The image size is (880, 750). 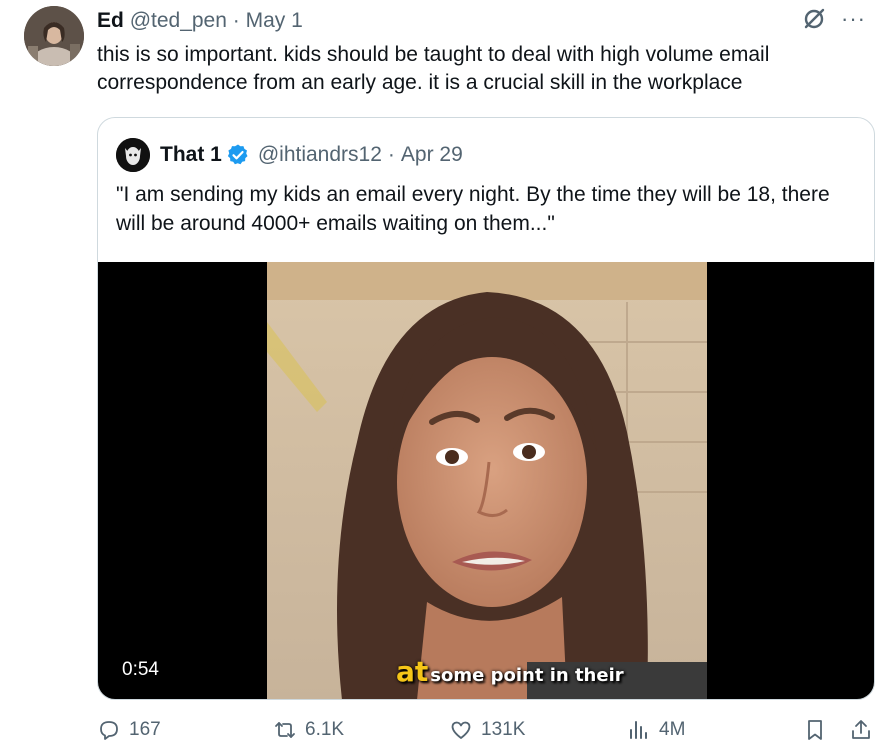 What do you see at coordinates (853, 19) in the screenshot?
I see `more-icon: ···` at bounding box center [853, 19].